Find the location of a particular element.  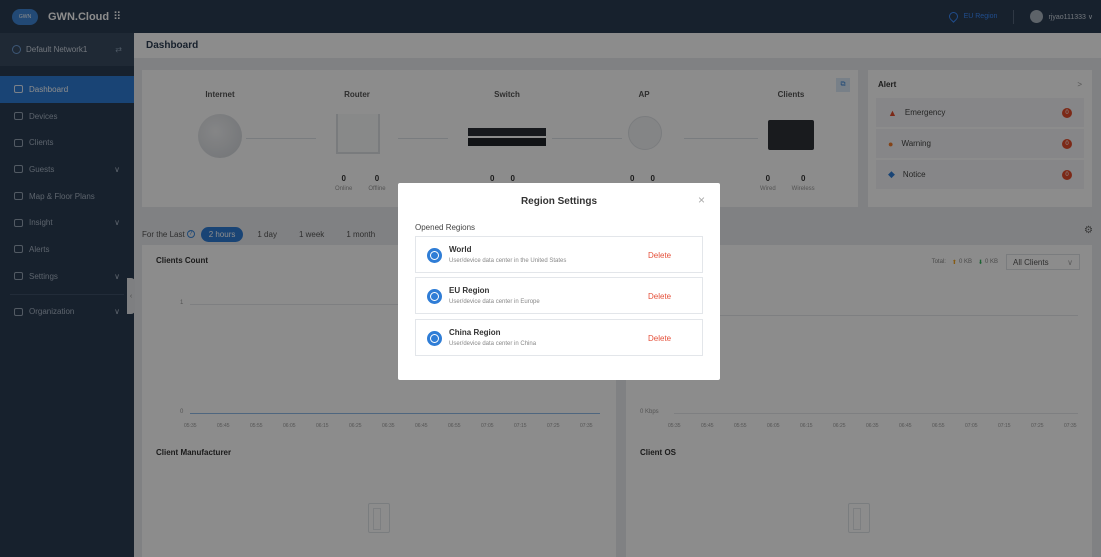

region-name: World is located at coordinates (460, 249).